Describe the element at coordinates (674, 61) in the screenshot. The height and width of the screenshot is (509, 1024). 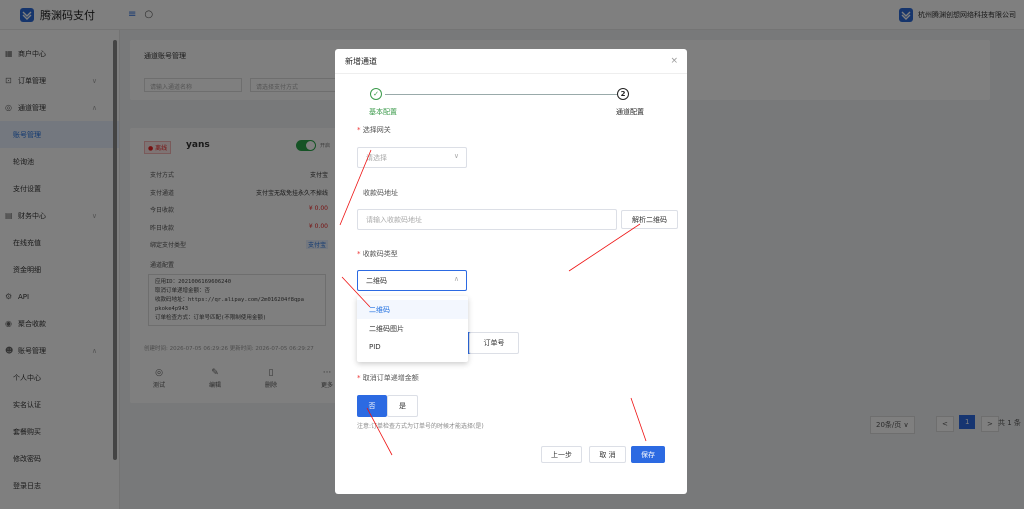
I see `close-icon: ×` at that location.